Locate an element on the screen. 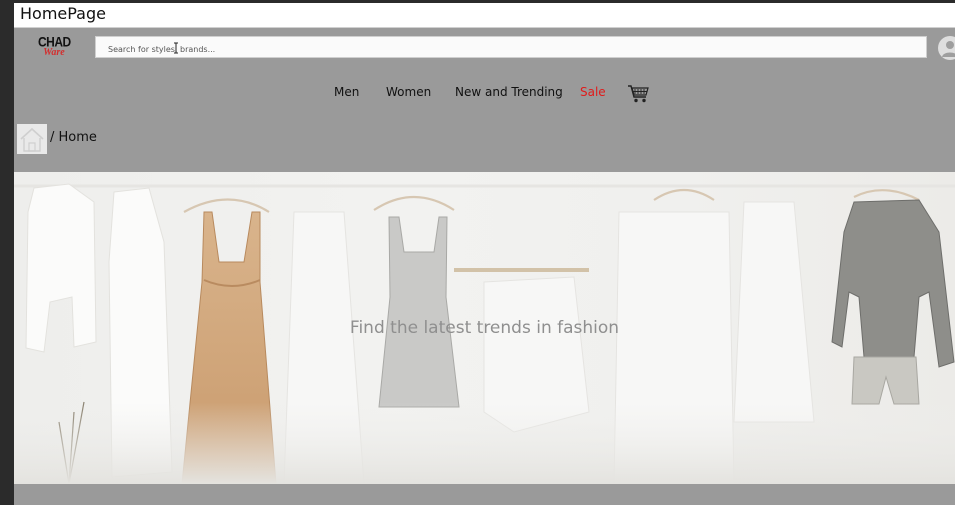  text-cursor-icon is located at coordinates (176, 48).